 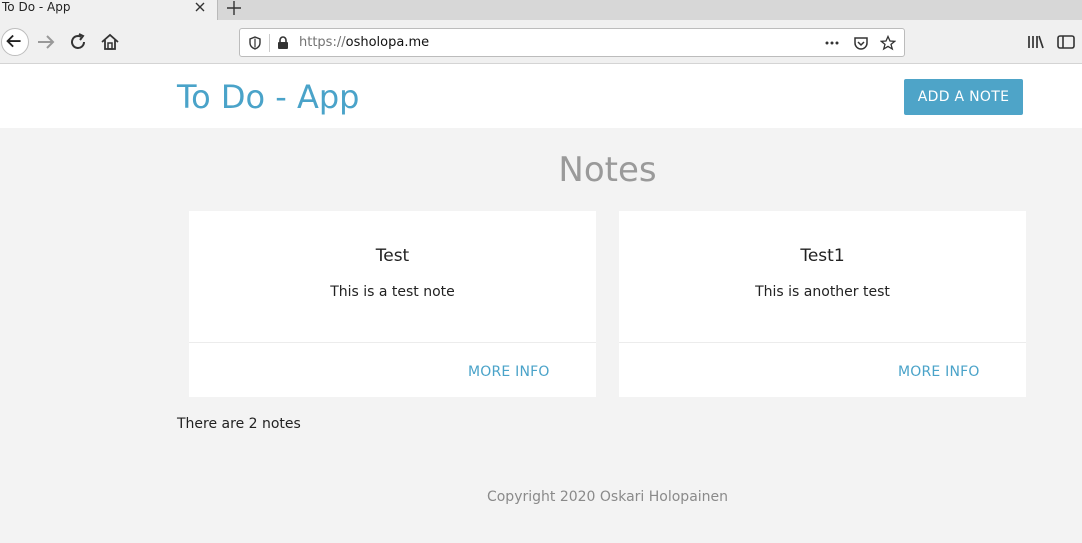 What do you see at coordinates (392, 304) in the screenshot?
I see `note-card: Test This is a test note MORE INFO` at bounding box center [392, 304].